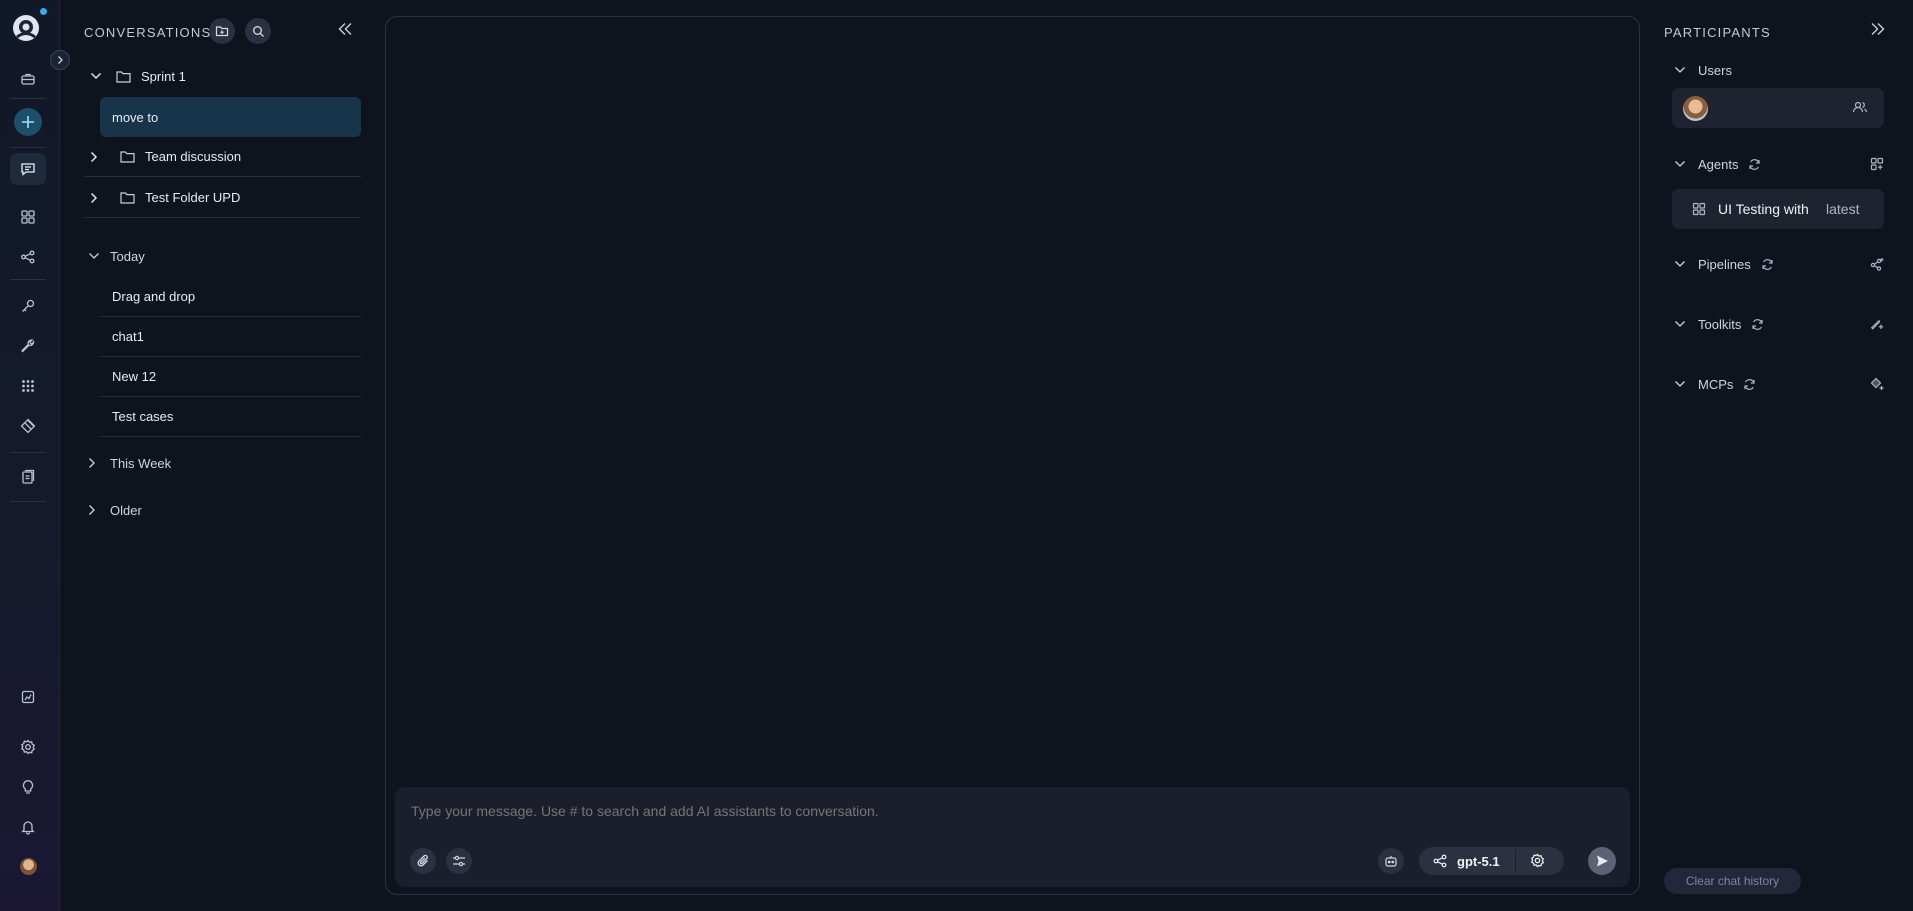 The image size is (1913, 911). Describe the element at coordinates (1391, 861) in the screenshot. I see `agent-button` at that location.